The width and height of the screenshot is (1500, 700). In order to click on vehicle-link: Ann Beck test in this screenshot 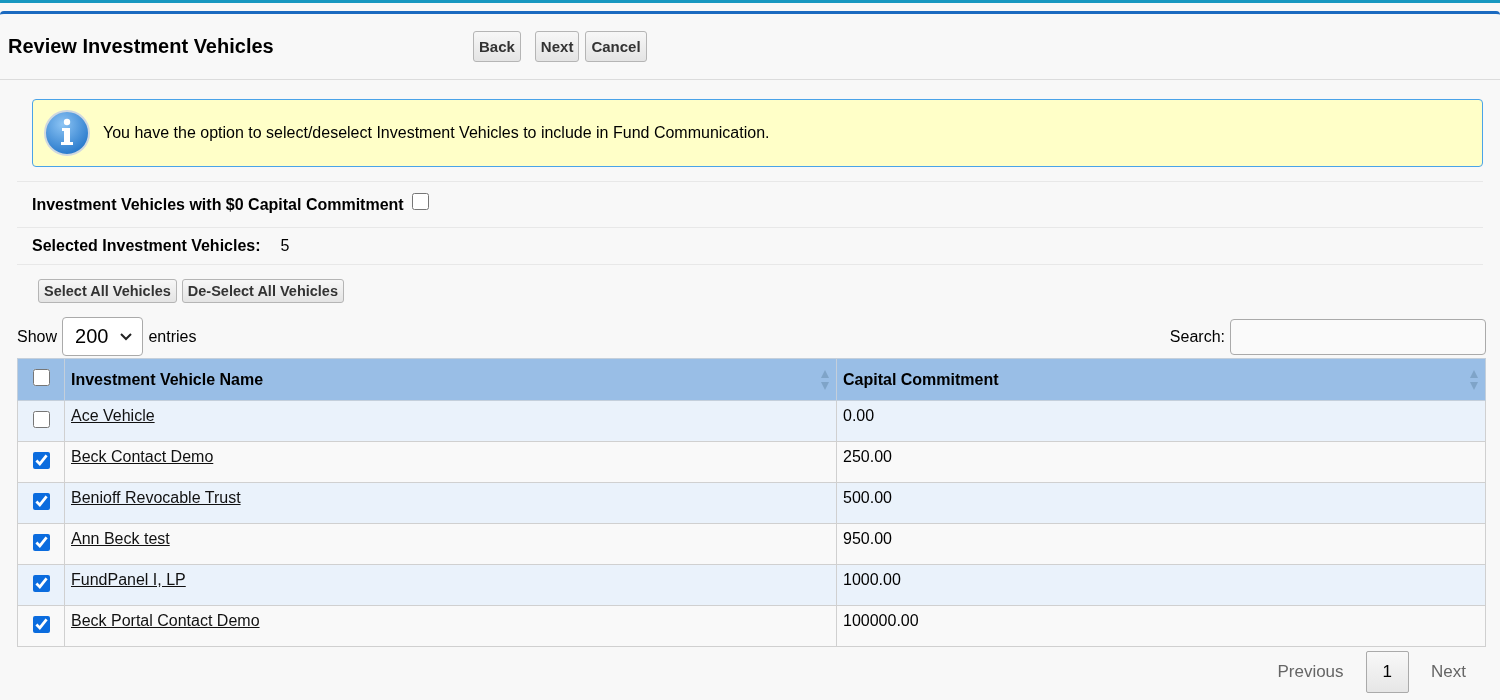, I will do `click(120, 538)`.